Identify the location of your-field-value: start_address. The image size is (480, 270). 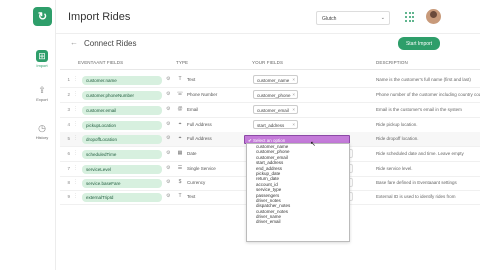
(271, 125).